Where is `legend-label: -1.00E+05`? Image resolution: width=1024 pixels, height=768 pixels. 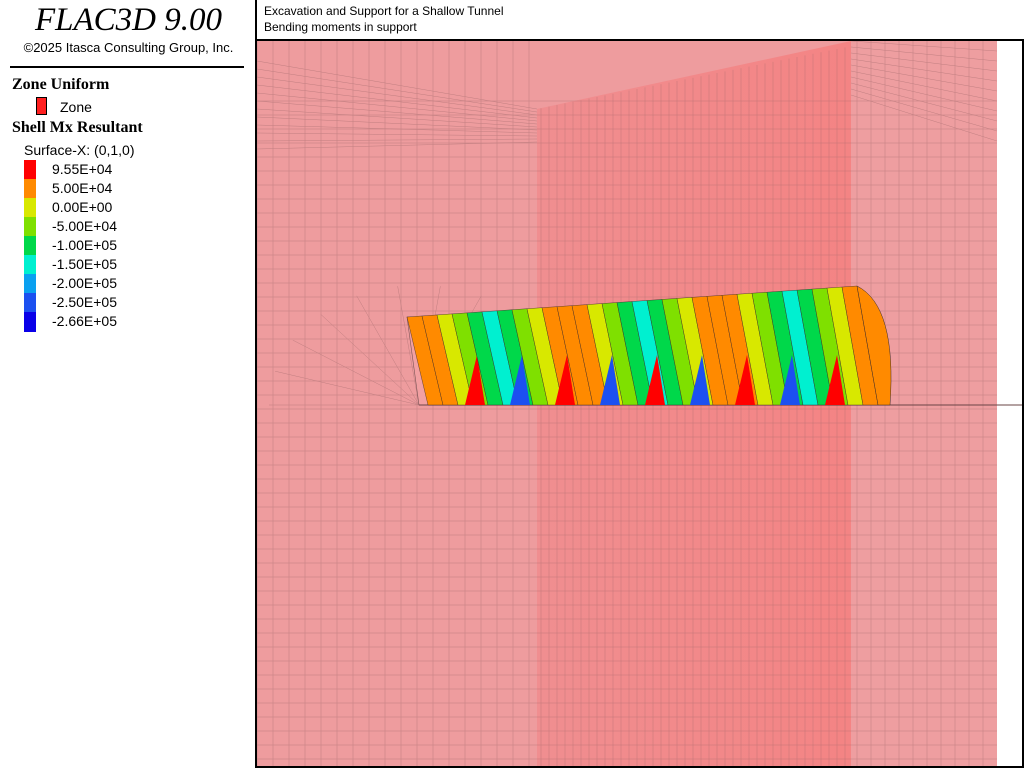 legend-label: -1.00E+05 is located at coordinates (84, 245).